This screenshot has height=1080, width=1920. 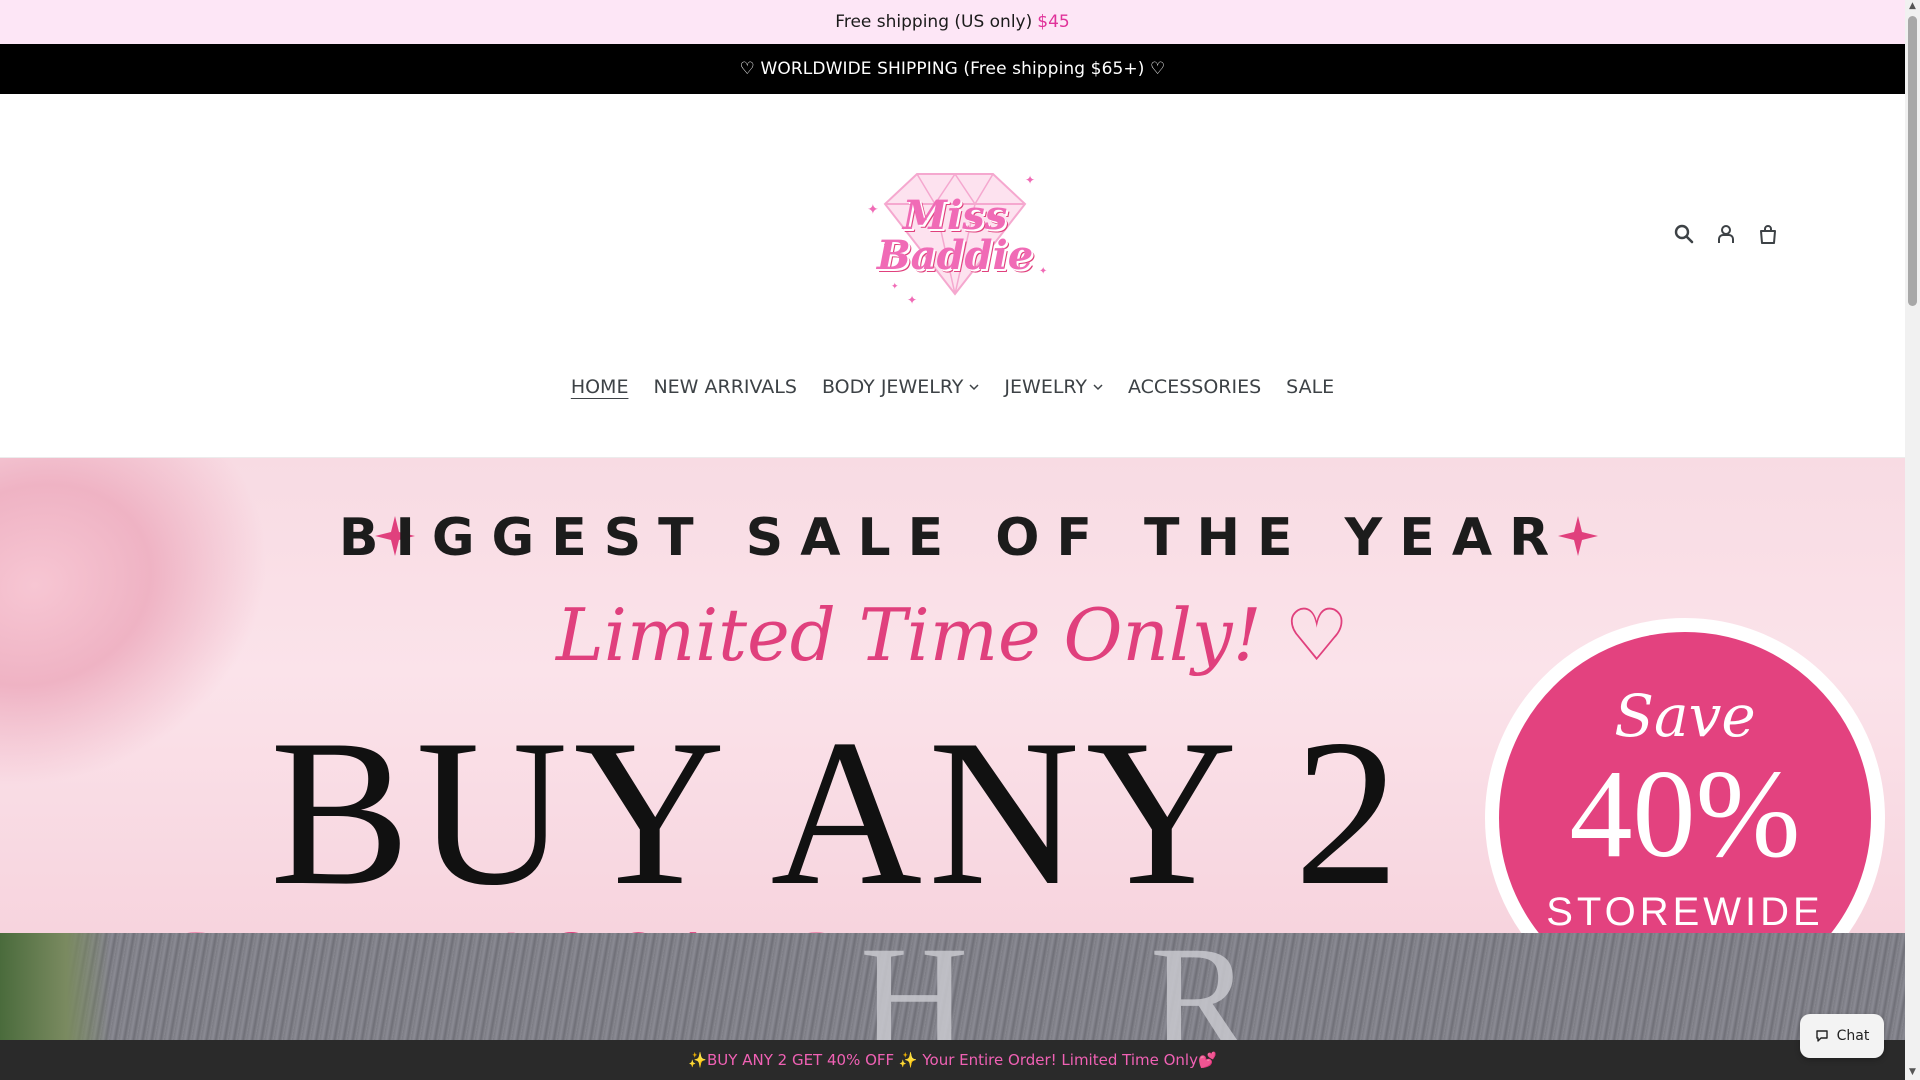 I want to click on header-icons, so click(x=1726, y=234).